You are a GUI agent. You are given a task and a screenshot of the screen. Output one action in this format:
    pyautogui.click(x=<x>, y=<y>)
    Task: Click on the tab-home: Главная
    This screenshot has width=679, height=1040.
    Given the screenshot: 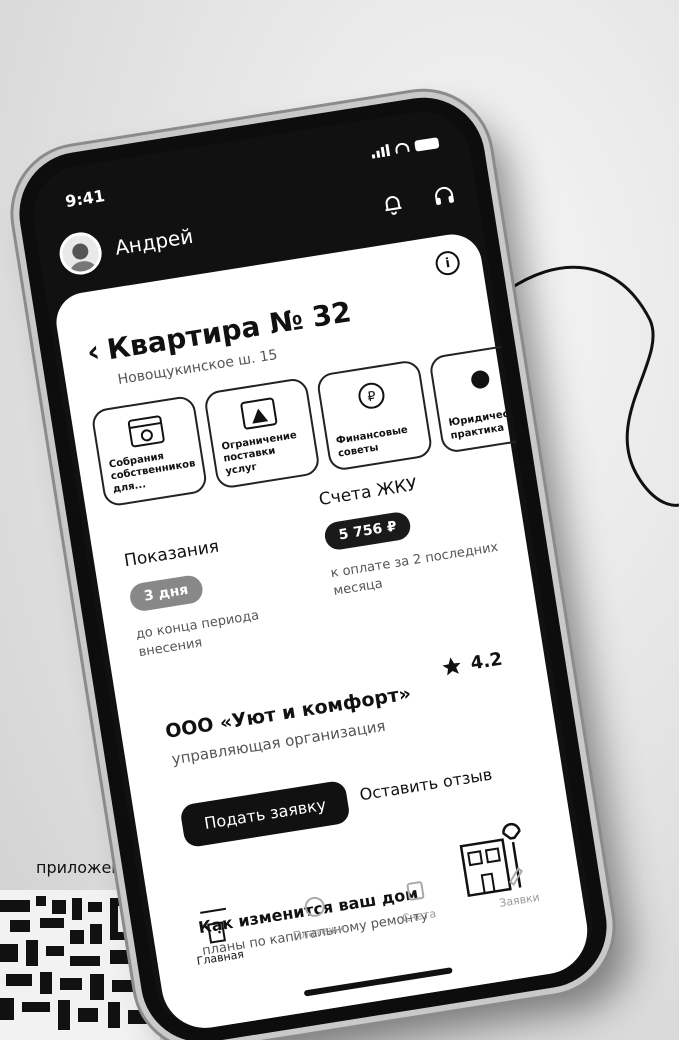 What is the action you would take?
    pyautogui.click(x=217, y=941)
    